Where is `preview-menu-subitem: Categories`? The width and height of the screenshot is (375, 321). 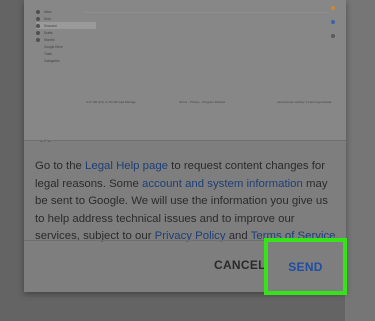
preview-menu-subitem: Categories is located at coordinates (52, 60).